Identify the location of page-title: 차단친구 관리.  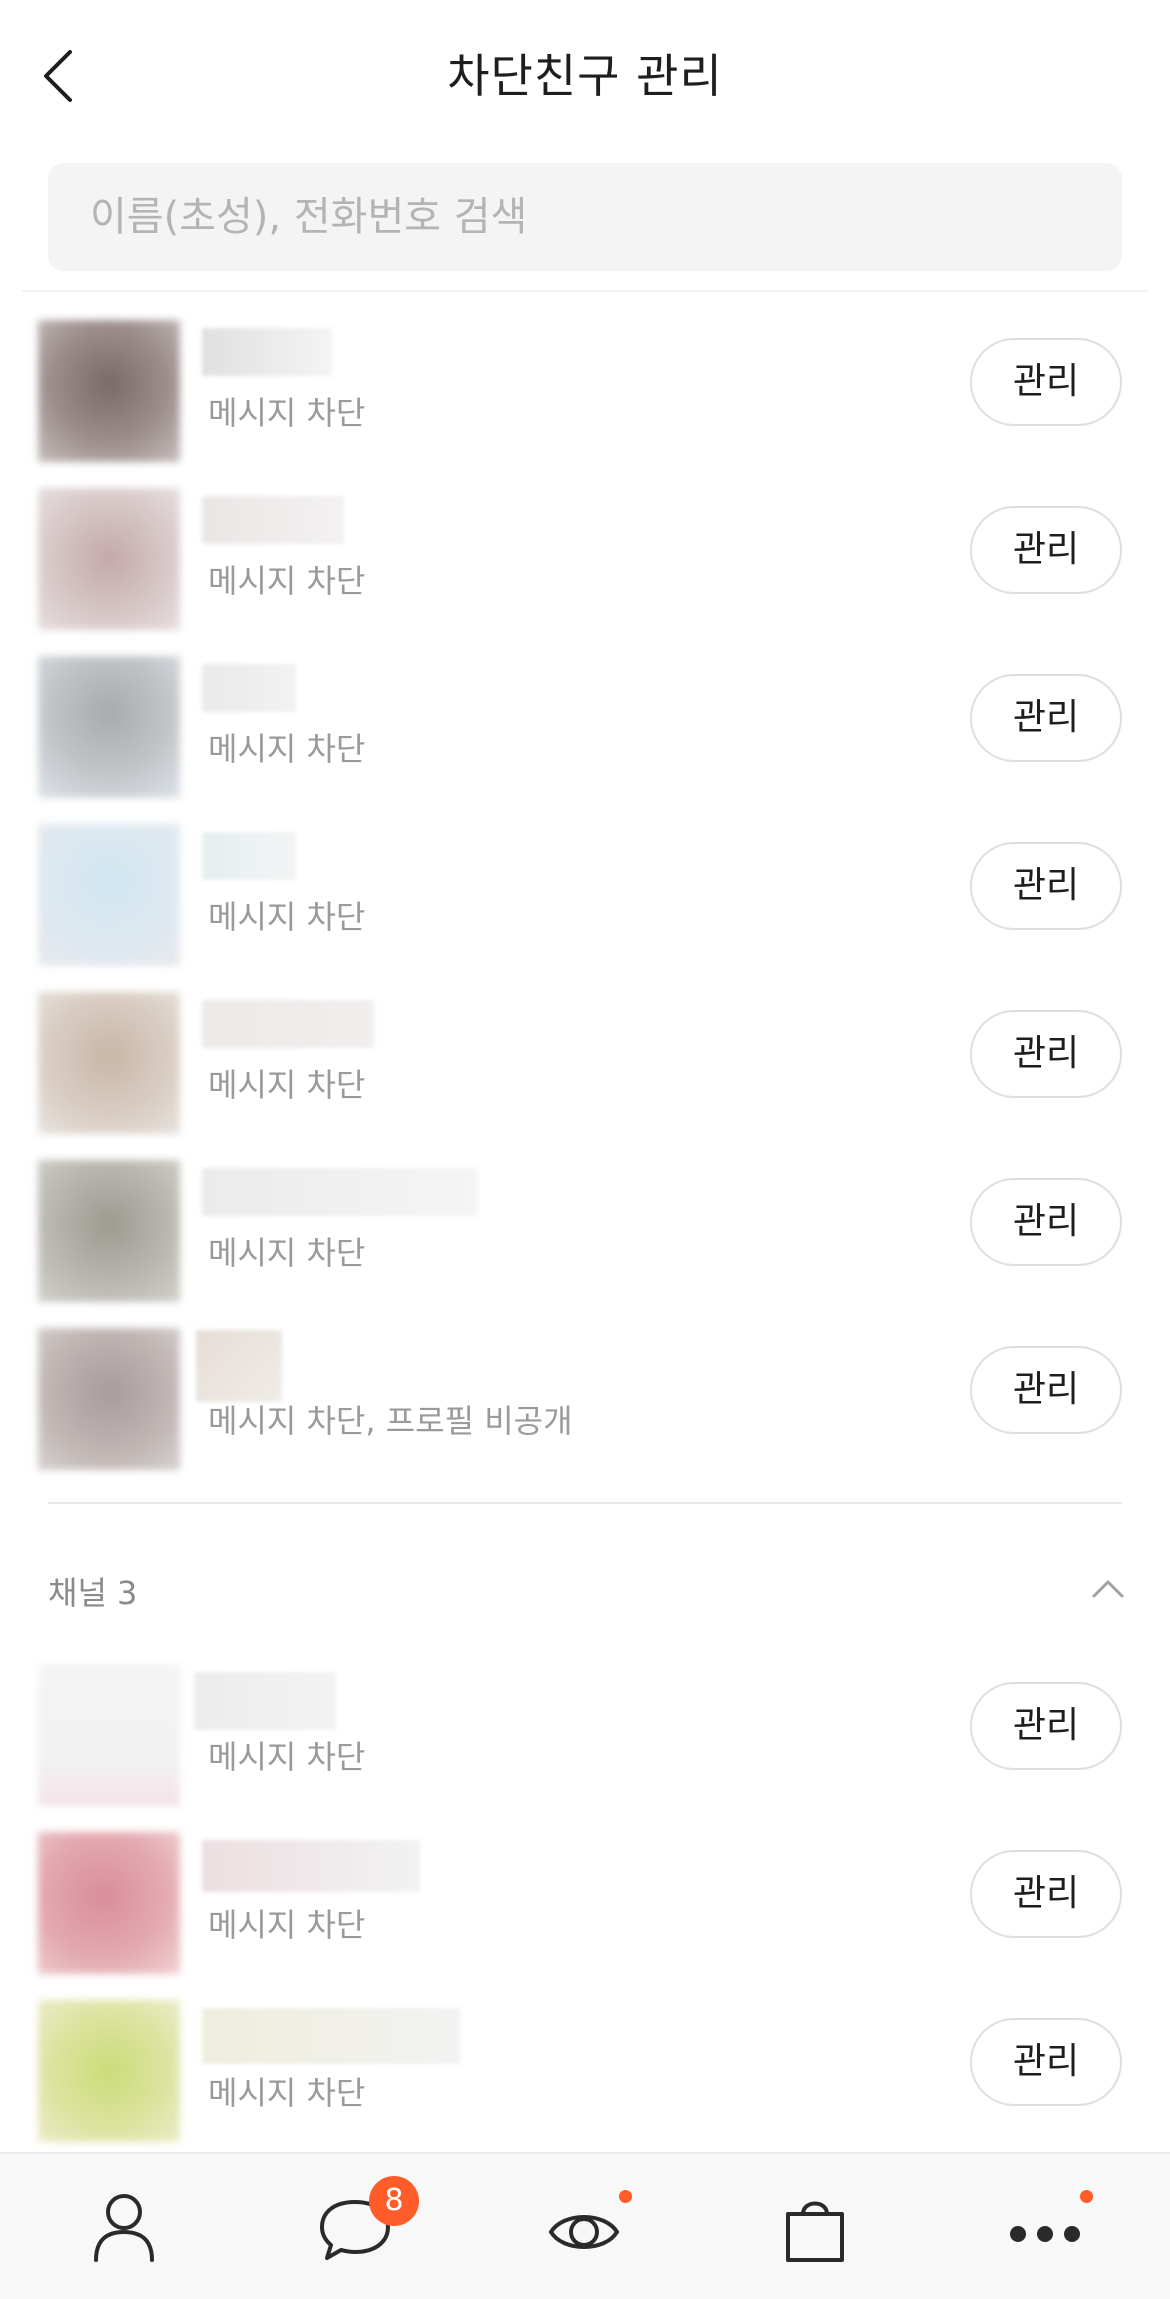
(585, 76).